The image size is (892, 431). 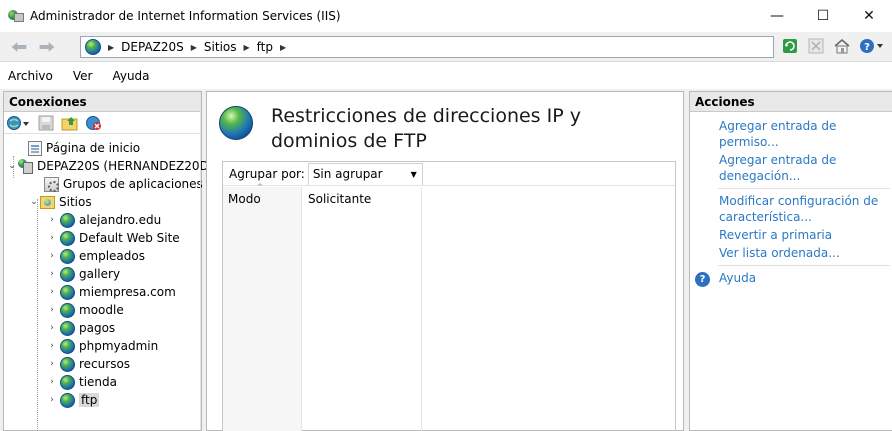 I want to click on tree-item-site: › tienda, so click(x=102, y=382).